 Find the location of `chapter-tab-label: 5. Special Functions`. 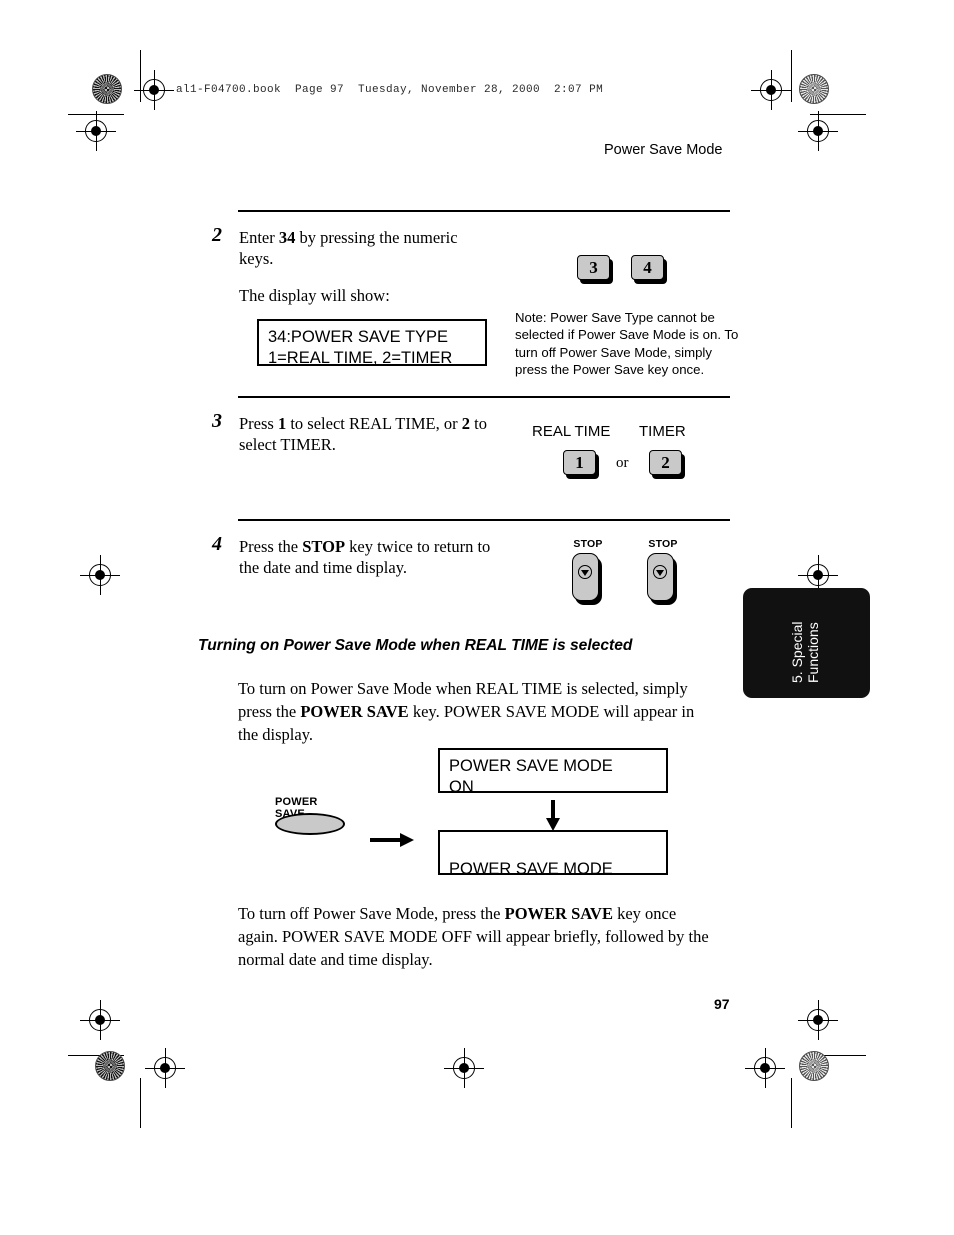

chapter-tab-label: 5. Special Functions is located at coordinates (805, 652).